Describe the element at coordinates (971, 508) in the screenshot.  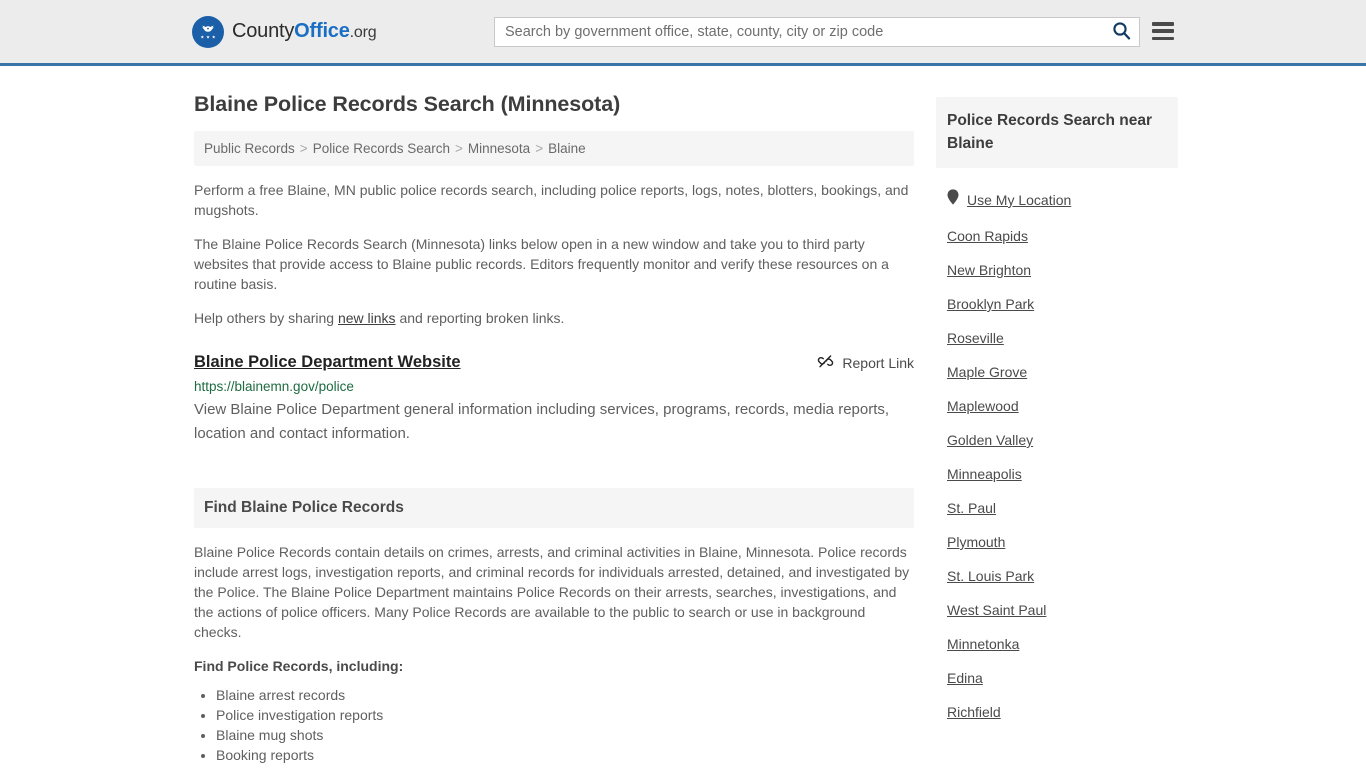
I see `city-link: St. Paul` at that location.